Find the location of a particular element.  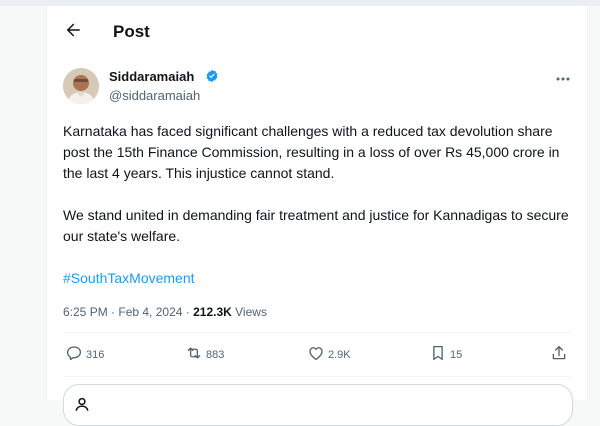

author-display-name: Siddaramaiah is located at coordinates (151, 77).